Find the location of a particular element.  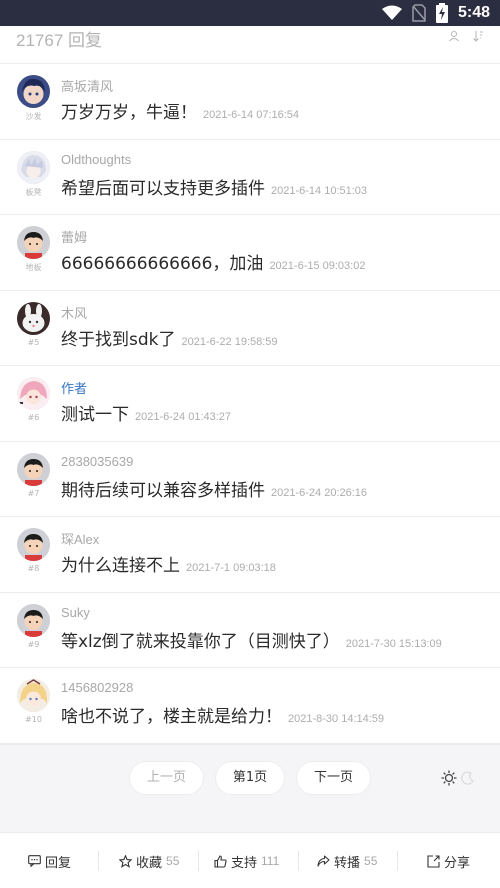

sort-icon is located at coordinates (478, 36).